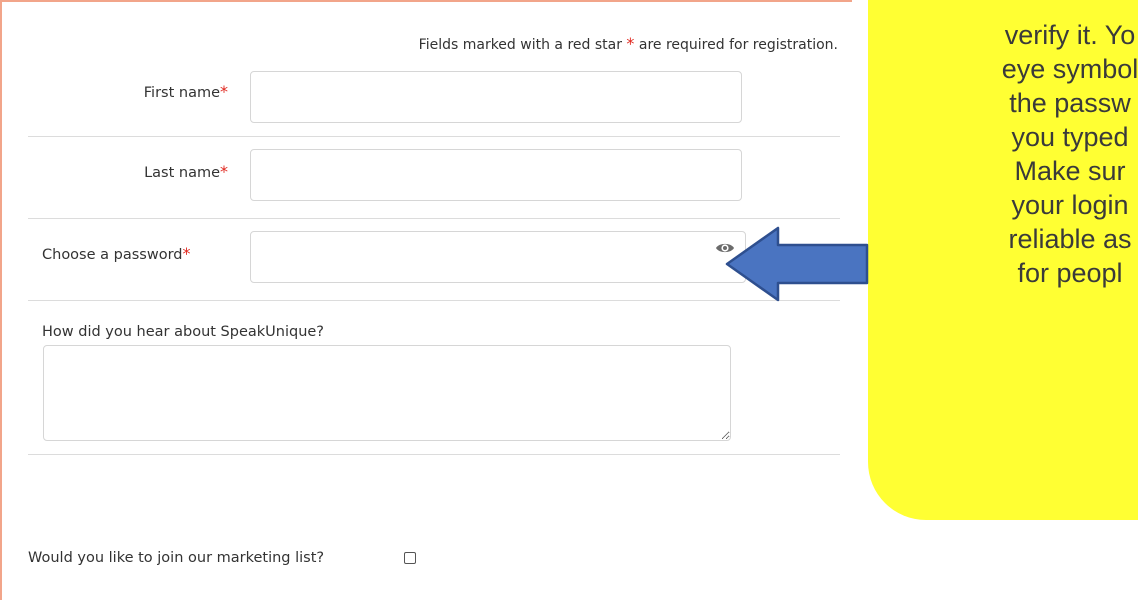  I want to click on left-arrow-icon, so click(797, 264).